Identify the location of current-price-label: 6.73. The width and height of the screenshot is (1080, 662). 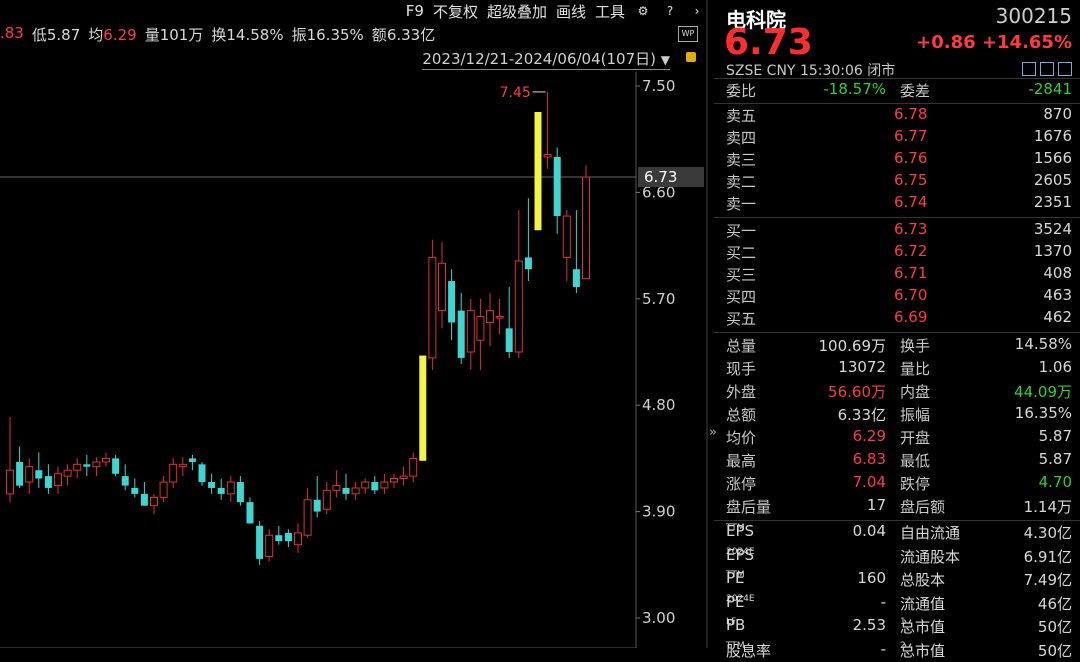
(660, 177).